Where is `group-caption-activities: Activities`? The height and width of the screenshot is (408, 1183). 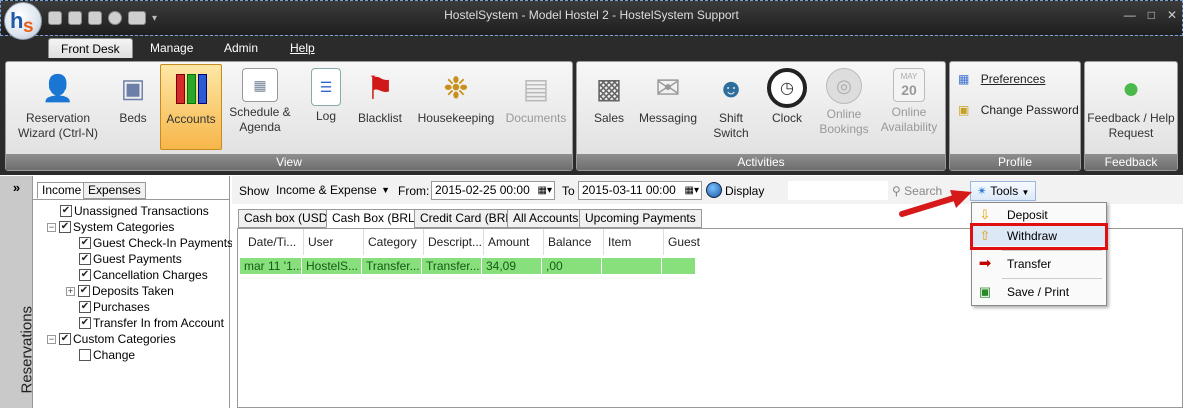
group-caption-activities: Activities is located at coordinates (761, 162).